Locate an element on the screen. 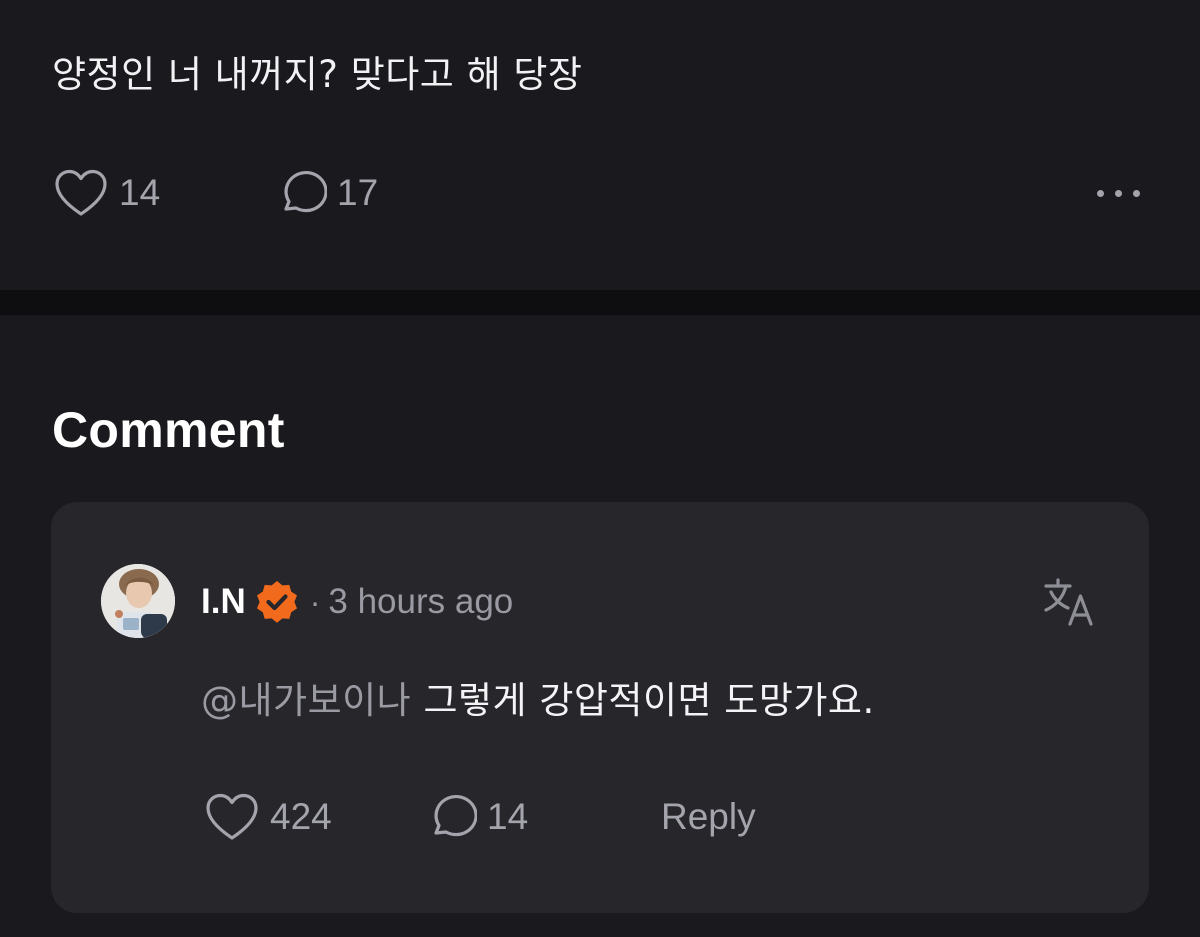 The image size is (1200, 937). more-options-button is located at coordinates (1118, 193).